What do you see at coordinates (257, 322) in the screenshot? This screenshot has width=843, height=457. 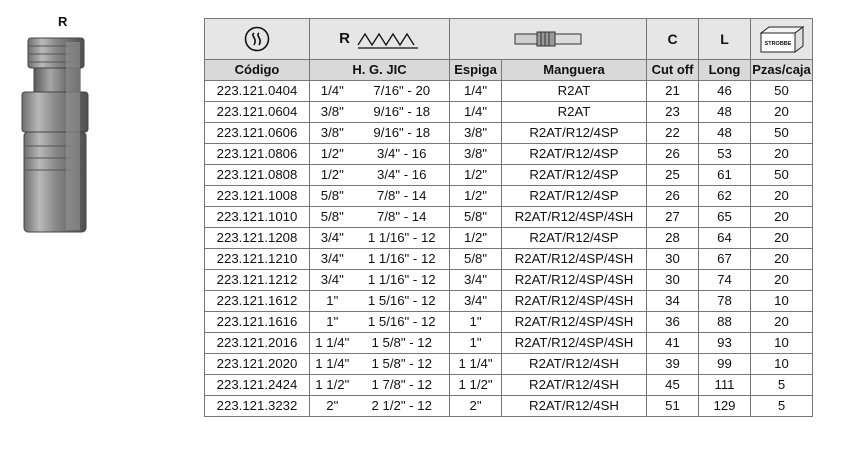 I see `cell-codigo: 223.121.1616` at bounding box center [257, 322].